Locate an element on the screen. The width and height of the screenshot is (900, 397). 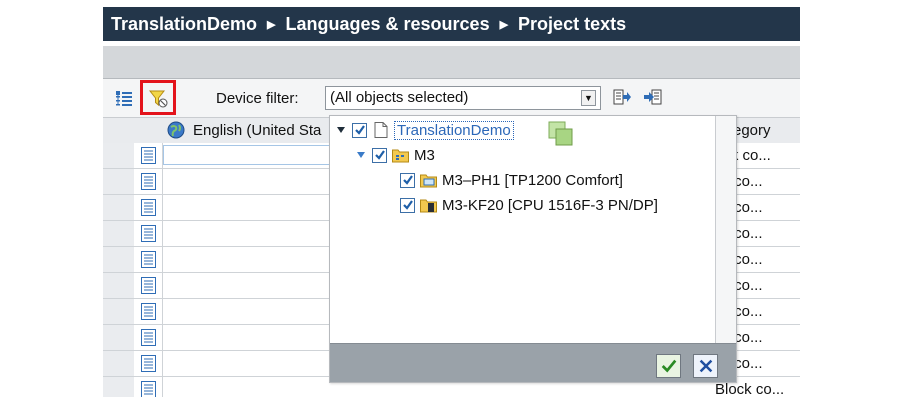
tree-node-plc: M3-KF20 [CPU 1516F-3 PN/DP] is located at coordinates (529, 205).